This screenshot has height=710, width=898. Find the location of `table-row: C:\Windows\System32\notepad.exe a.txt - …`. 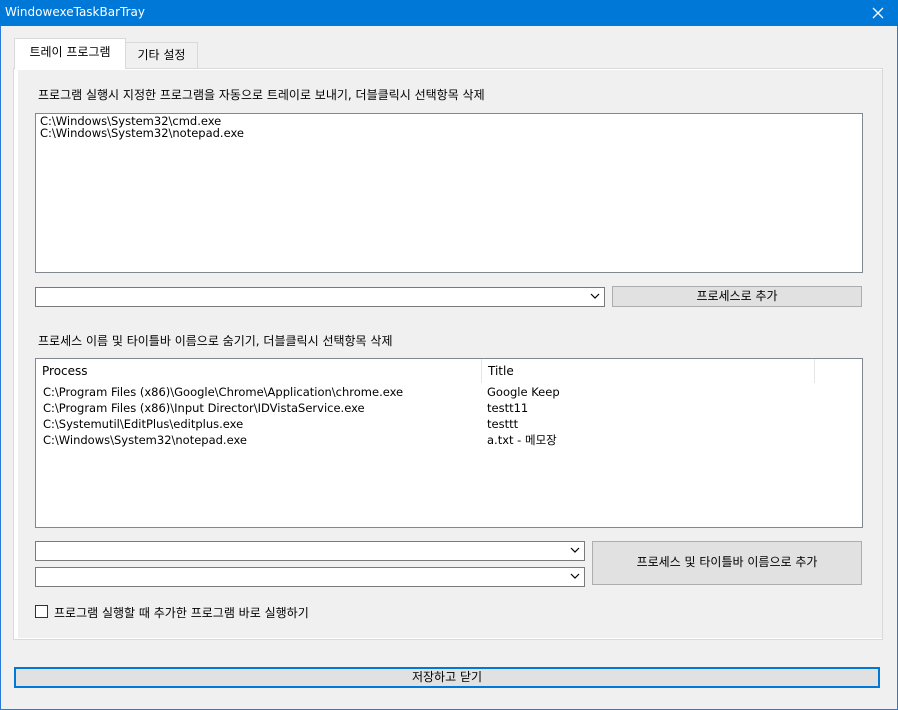

table-row: C:\Windows\System32\notepad.exe a.txt - … is located at coordinates (449, 440).